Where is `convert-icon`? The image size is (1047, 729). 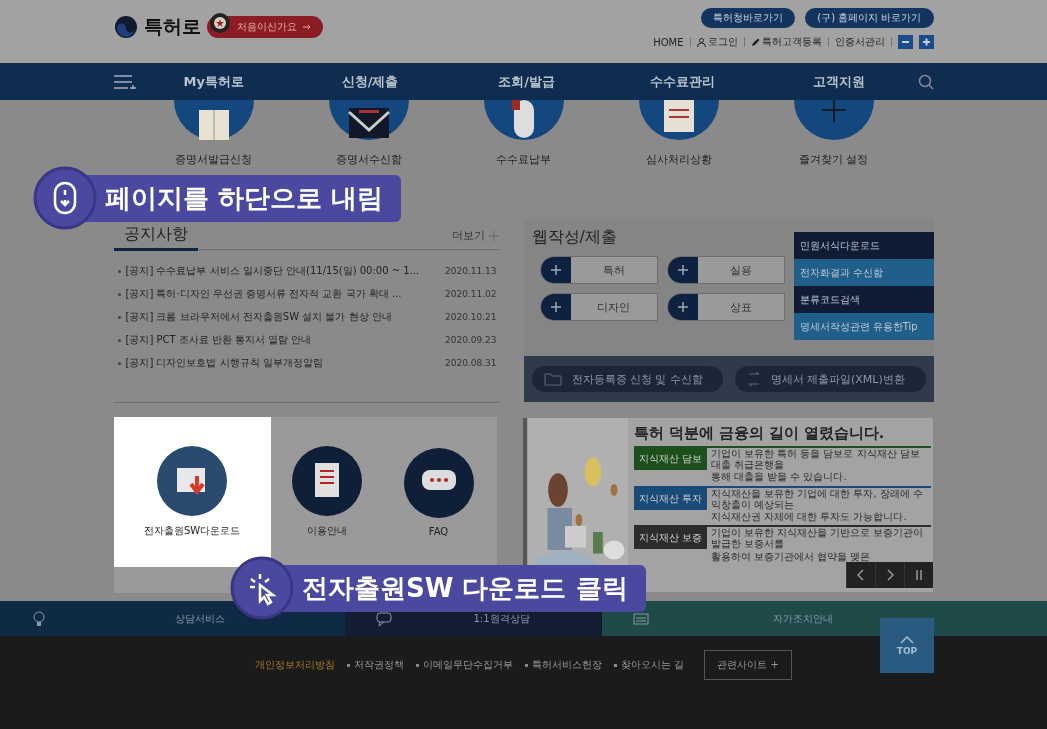 convert-icon is located at coordinates (753, 379).